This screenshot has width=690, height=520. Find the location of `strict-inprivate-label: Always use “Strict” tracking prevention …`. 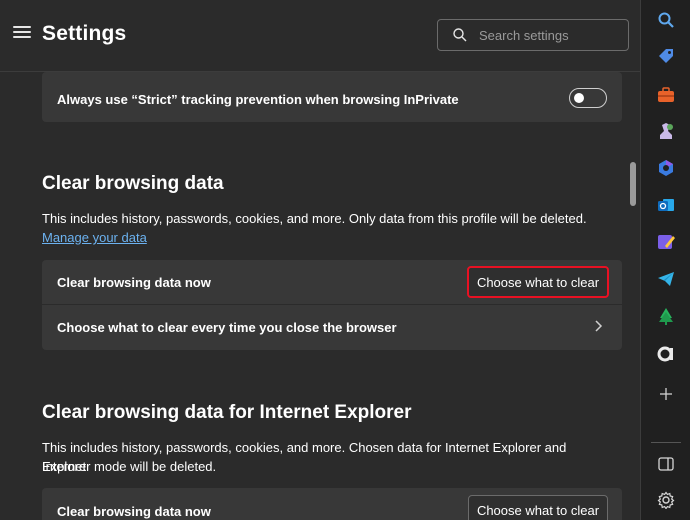

strict-inprivate-label: Always use “Strict” tracking prevention … is located at coordinates (258, 99).